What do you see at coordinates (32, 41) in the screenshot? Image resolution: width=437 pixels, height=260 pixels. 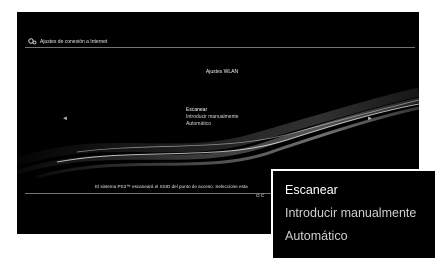 I see `settings-icon` at bounding box center [32, 41].